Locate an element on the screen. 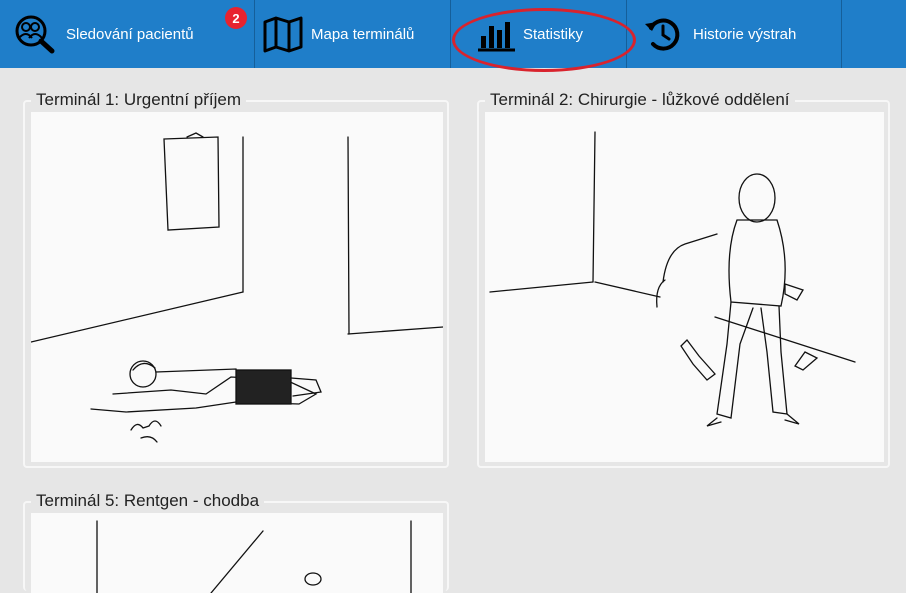 This screenshot has width=906, height=593. terminal-panel-5: Terminál 5: Rentgen - chodba is located at coordinates (236, 542).